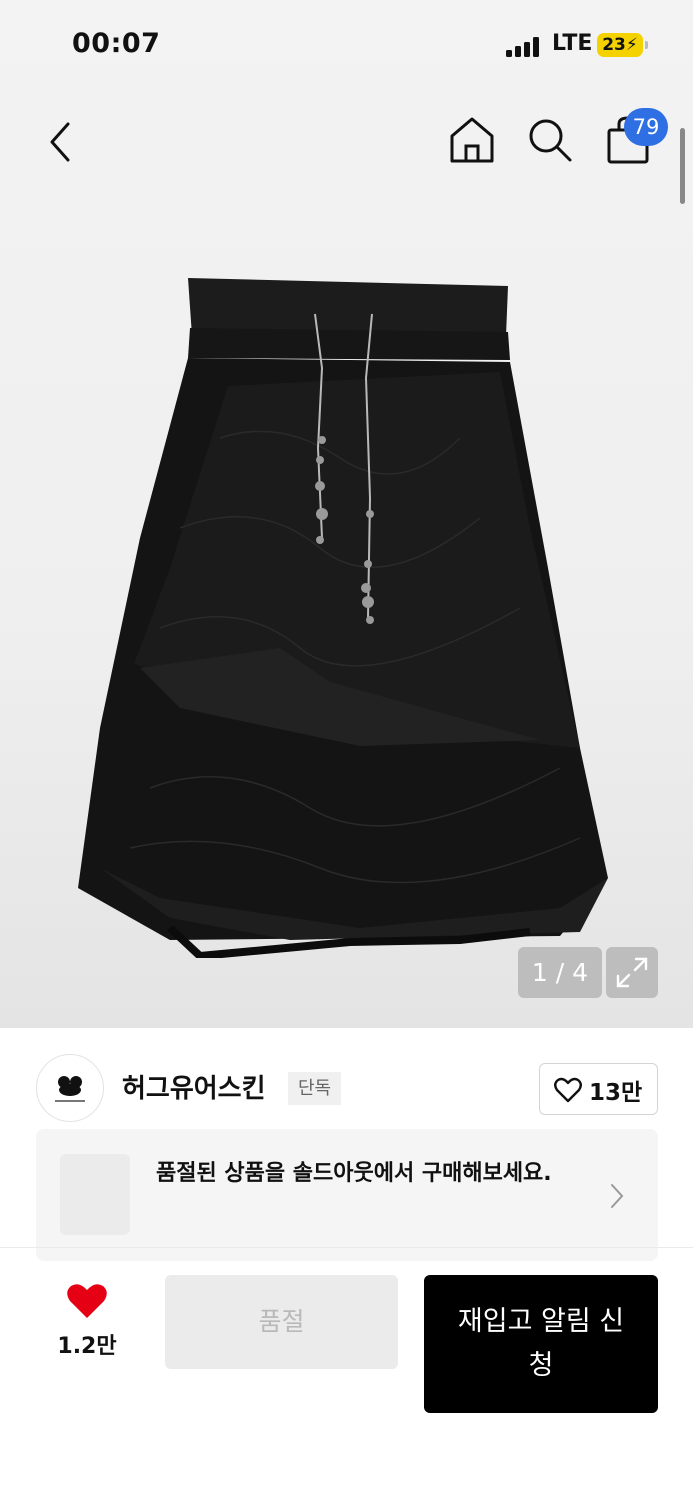 This screenshot has height=1500, width=693. Describe the element at coordinates (646, 127) in the screenshot. I see `cart-count-badge: 79` at that location.